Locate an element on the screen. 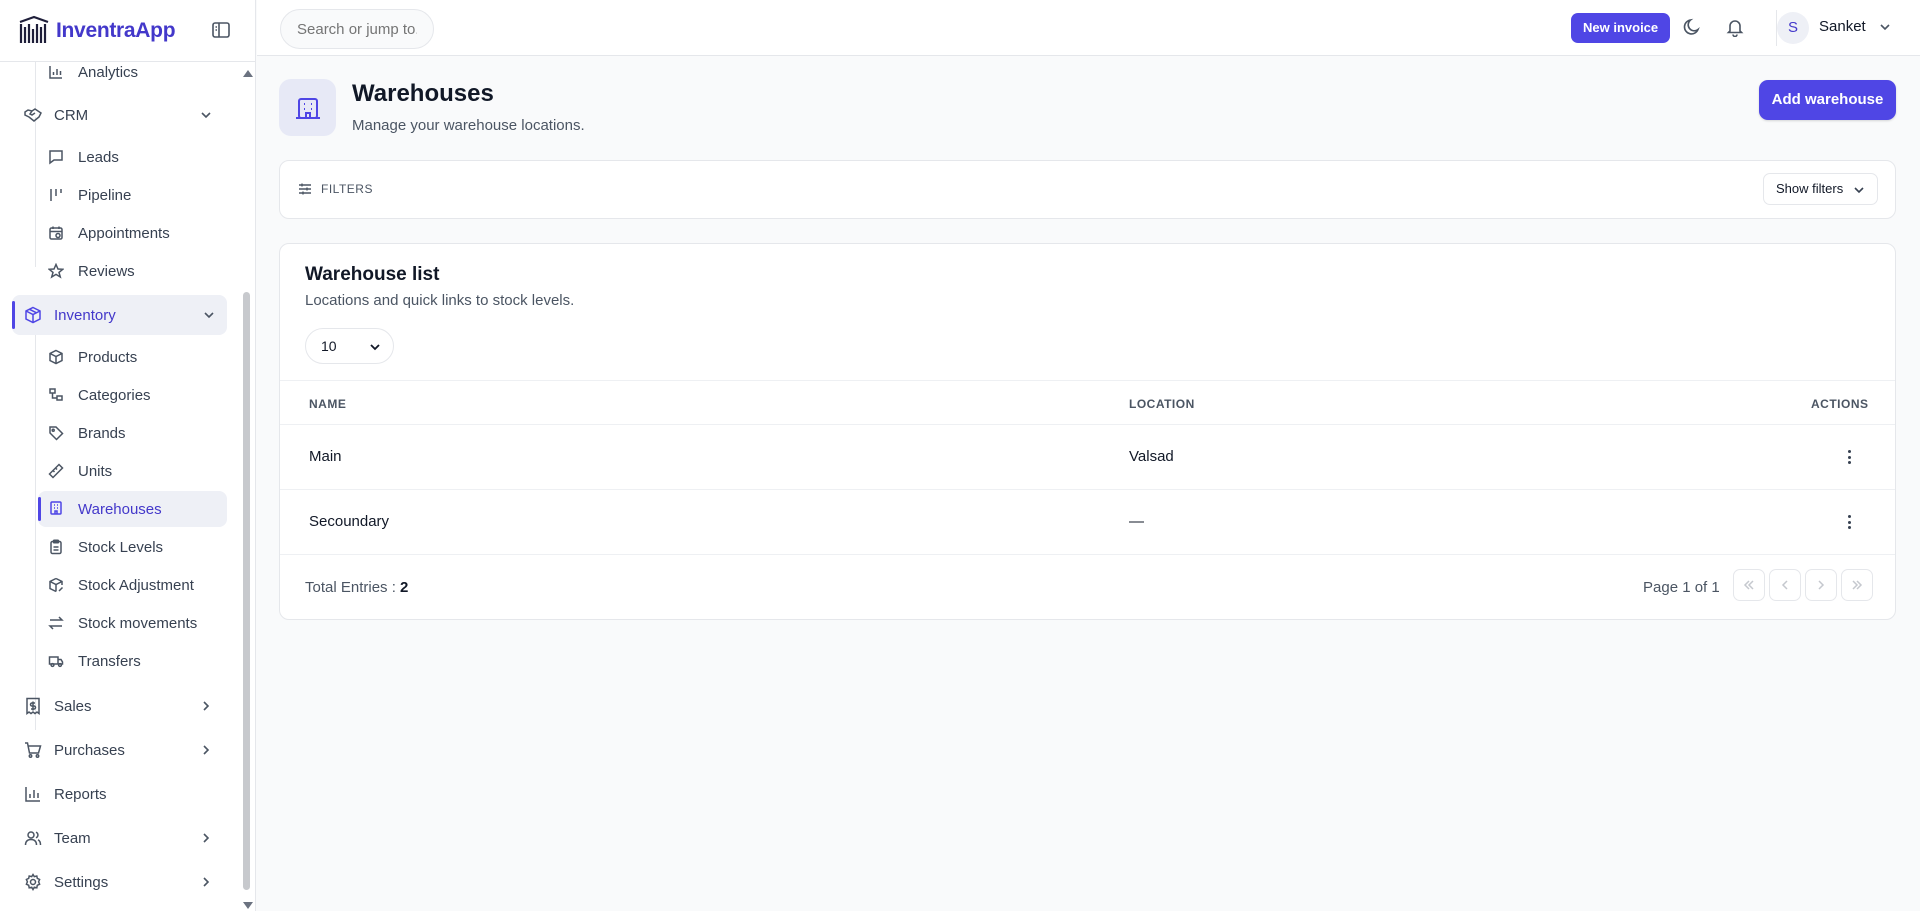 The image size is (1920, 911). warehouse-location: — is located at coordinates (1136, 521).